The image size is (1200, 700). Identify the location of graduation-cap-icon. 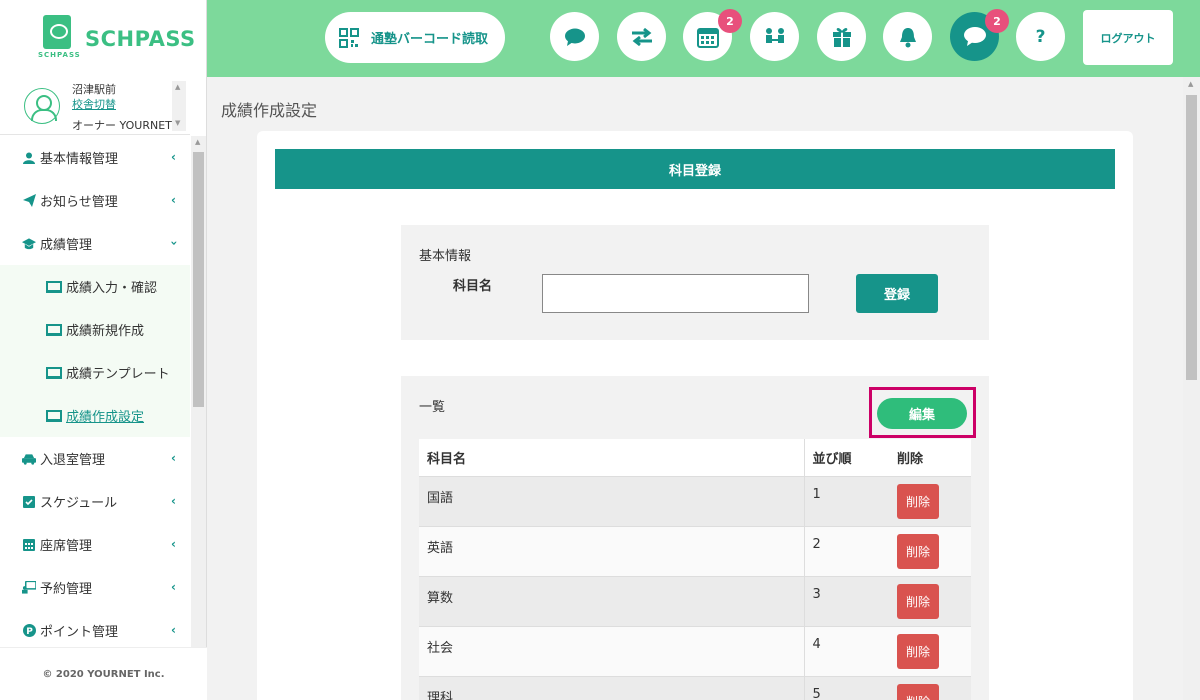
(29, 244).